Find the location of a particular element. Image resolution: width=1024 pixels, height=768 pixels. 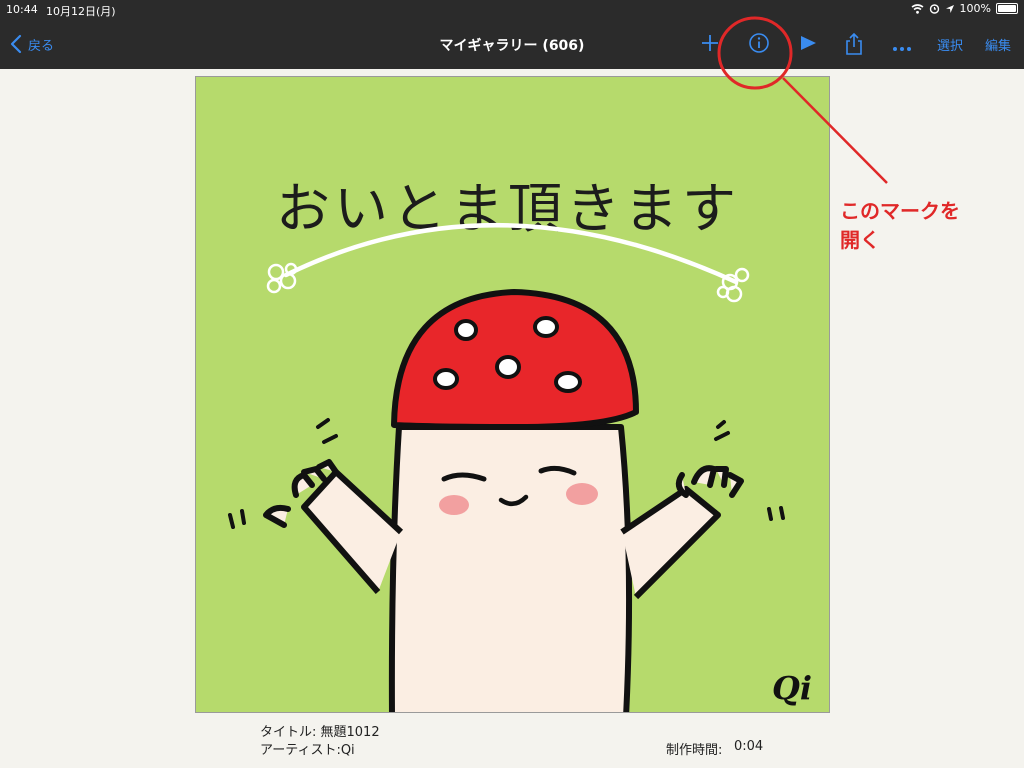

share-icon is located at coordinates (854, 43).